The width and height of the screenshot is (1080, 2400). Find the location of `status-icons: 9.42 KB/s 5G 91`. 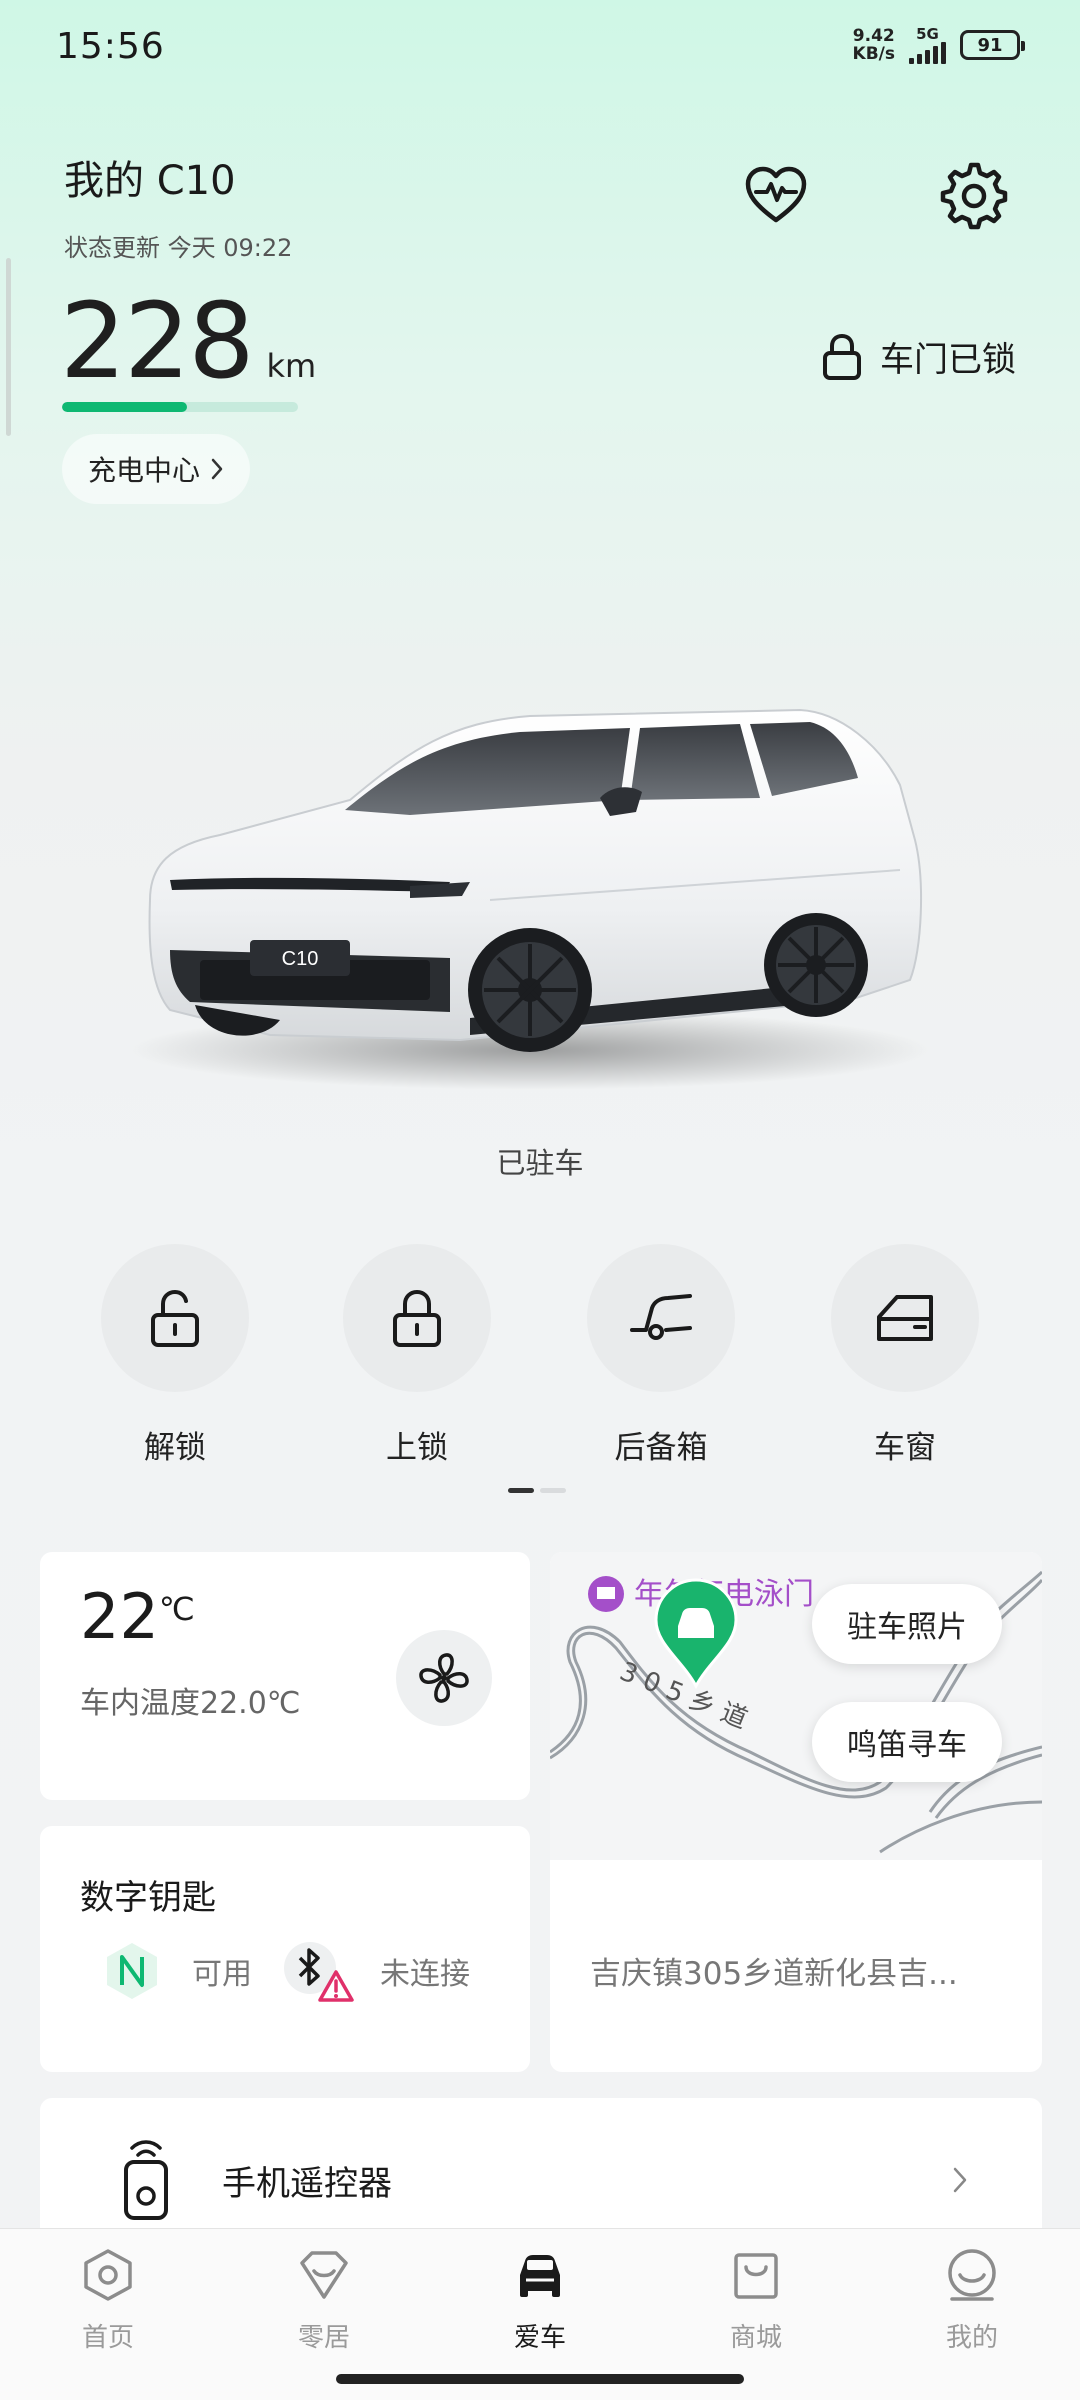

status-icons: 9.42 KB/s 5G 91 is located at coordinates (938, 45).